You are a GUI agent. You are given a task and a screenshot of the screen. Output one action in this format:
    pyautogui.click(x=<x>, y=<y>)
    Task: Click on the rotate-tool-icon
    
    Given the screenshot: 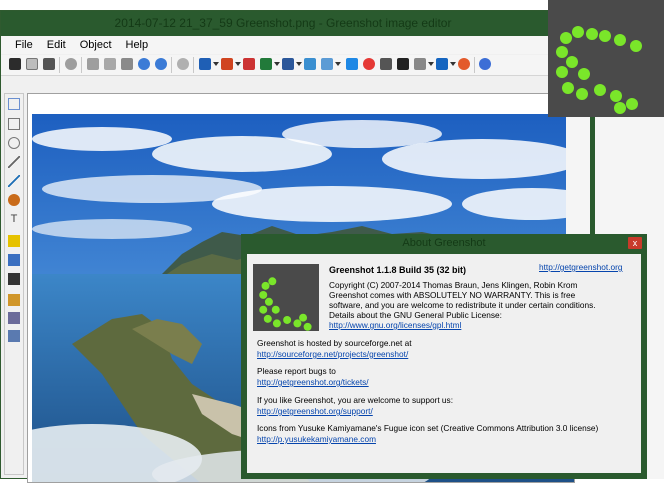 What is the action you would take?
    pyautogui.click(x=14, y=318)
    